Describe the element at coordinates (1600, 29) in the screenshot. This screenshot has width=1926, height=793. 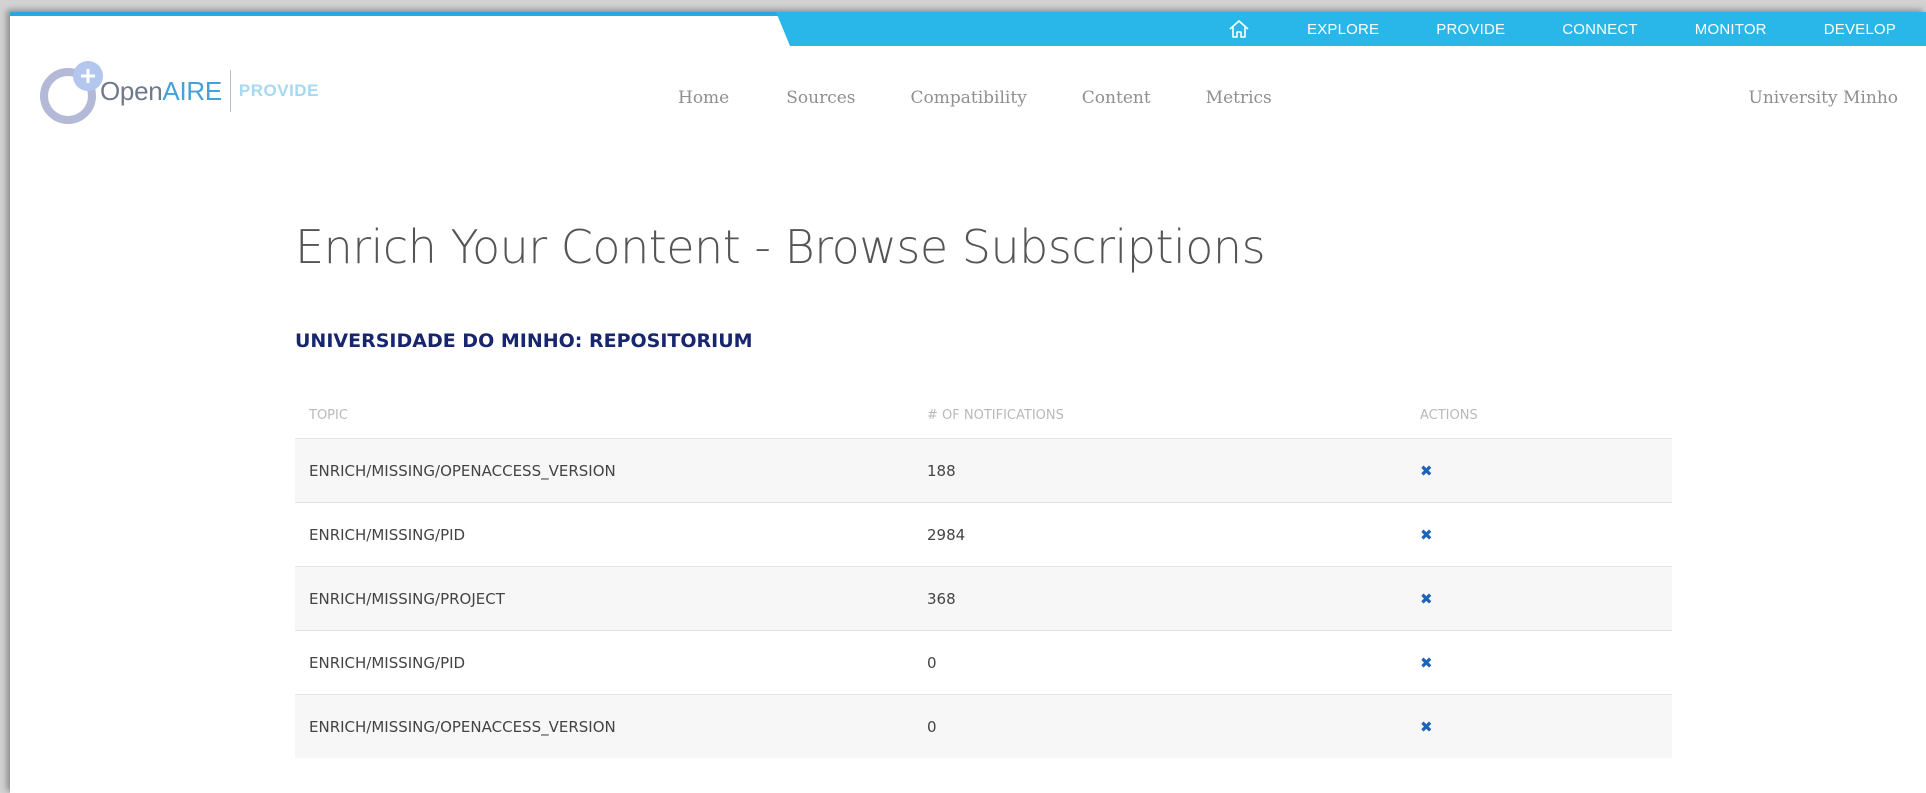
I see `services-item-connect: CONNECT` at that location.